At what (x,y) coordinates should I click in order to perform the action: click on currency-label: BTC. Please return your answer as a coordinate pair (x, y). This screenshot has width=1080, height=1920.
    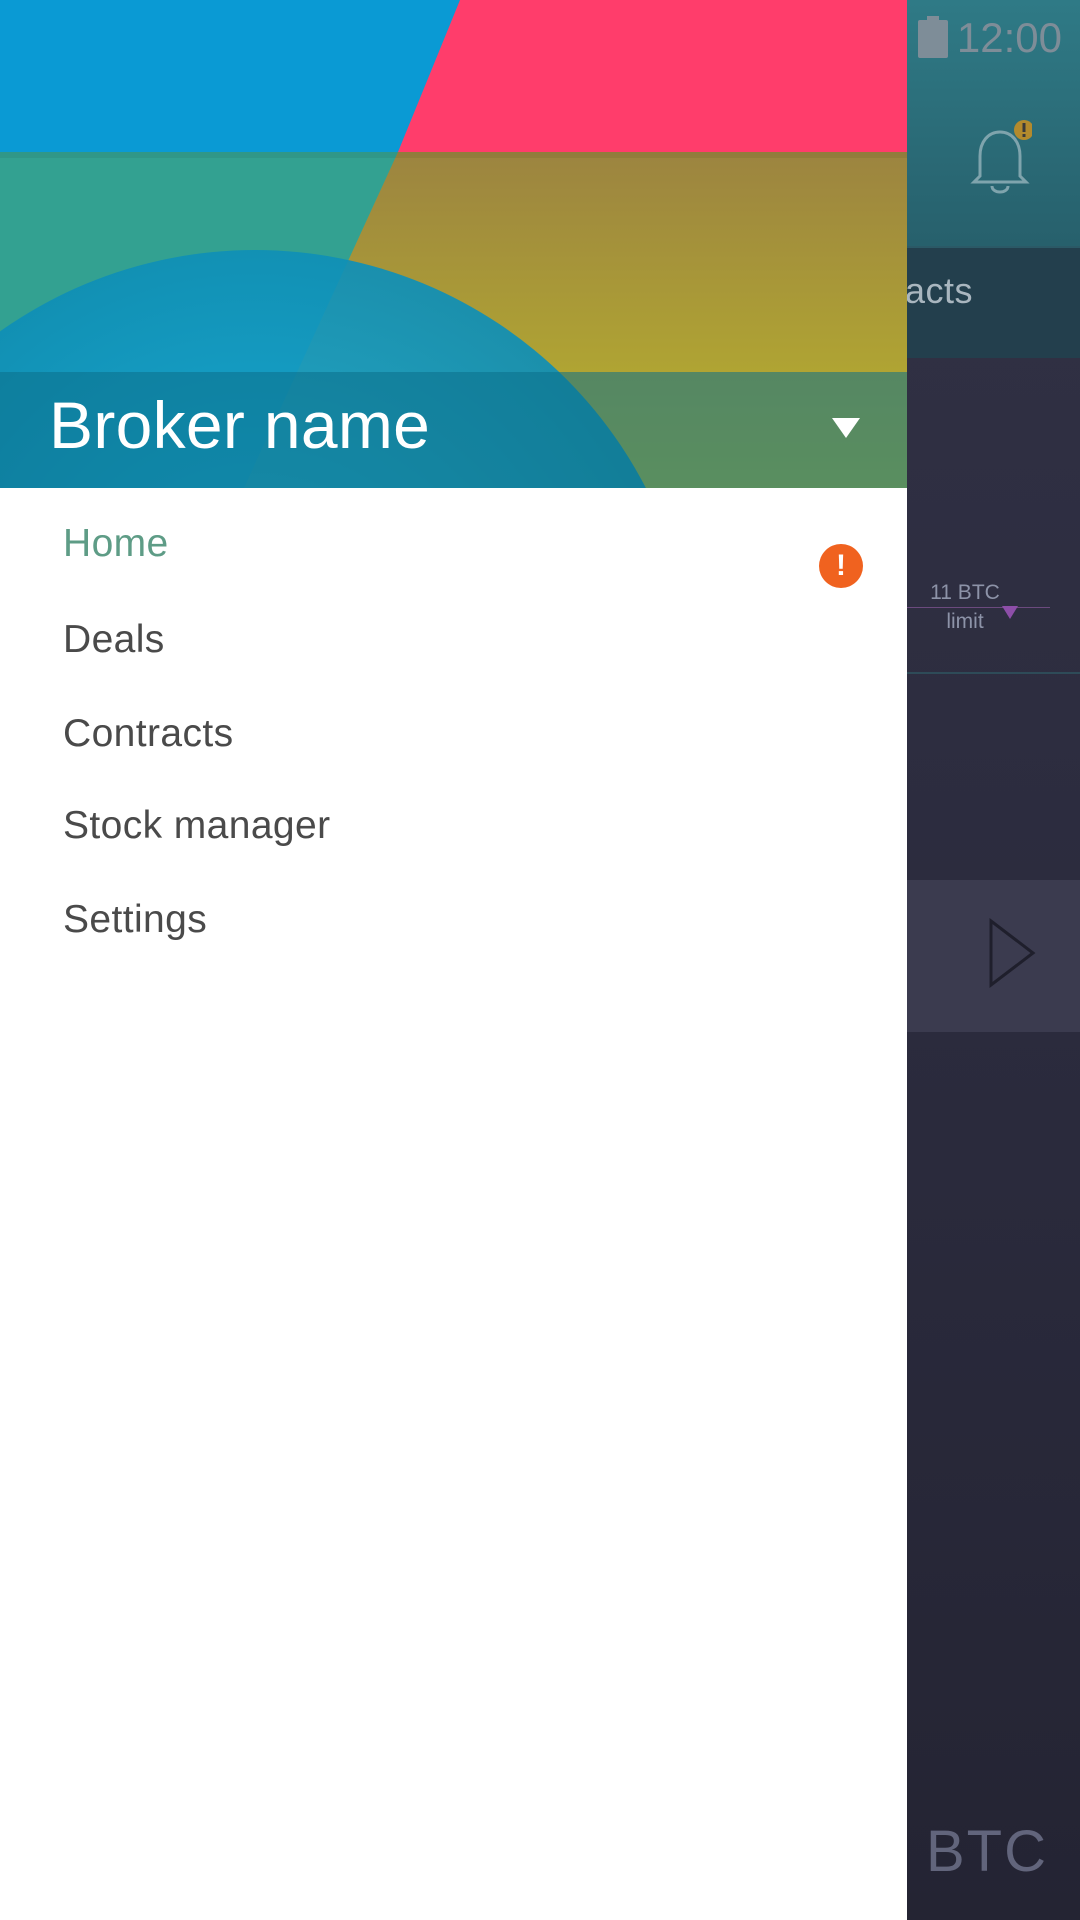
    Looking at the image, I should click on (987, 1851).